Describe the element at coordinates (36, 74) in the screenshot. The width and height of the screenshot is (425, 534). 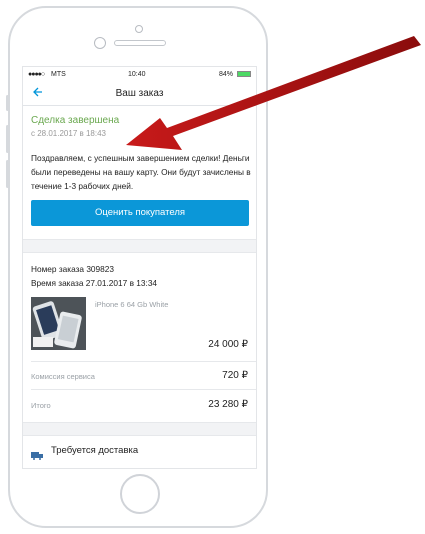
I see `signal-strength: ●●●●○` at that location.